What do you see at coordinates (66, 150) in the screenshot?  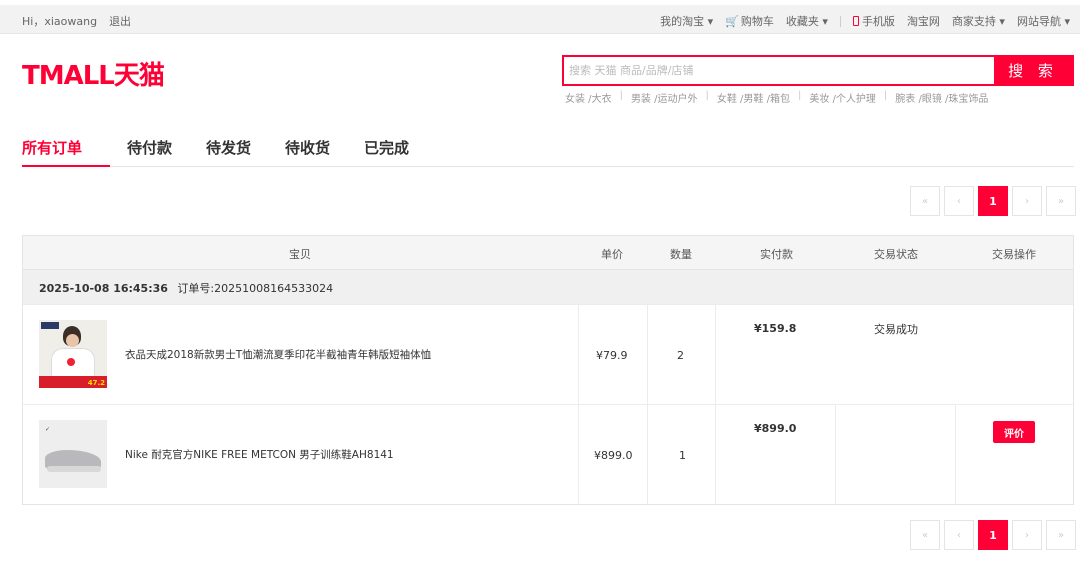 I see `tab-all-orders: 所有订单` at bounding box center [66, 150].